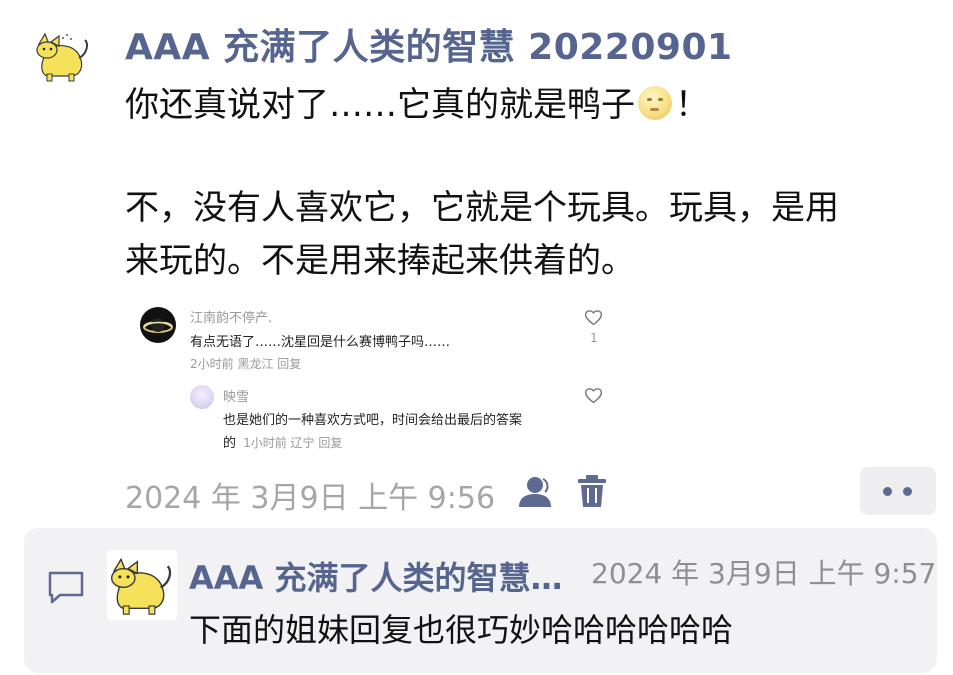 This screenshot has height=675, width=953. I want to click on commenter-name: 江南韵不停产., so click(231, 318).